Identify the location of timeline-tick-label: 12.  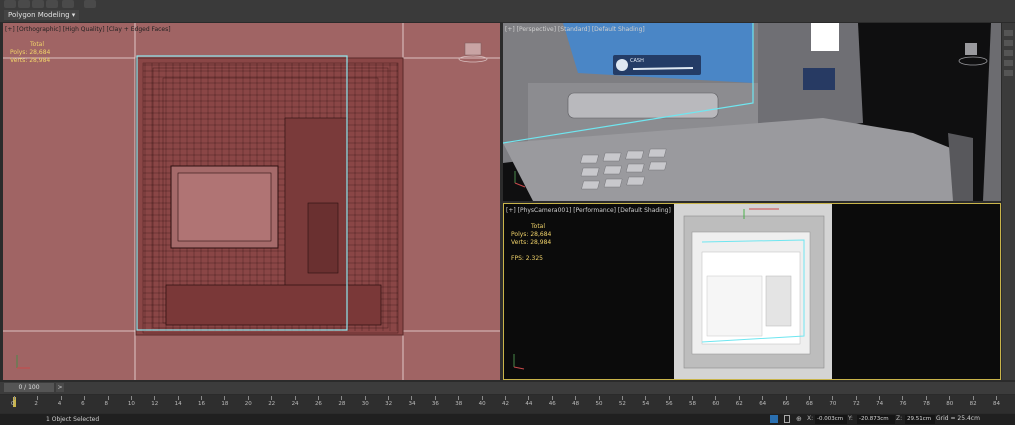
(155, 404).